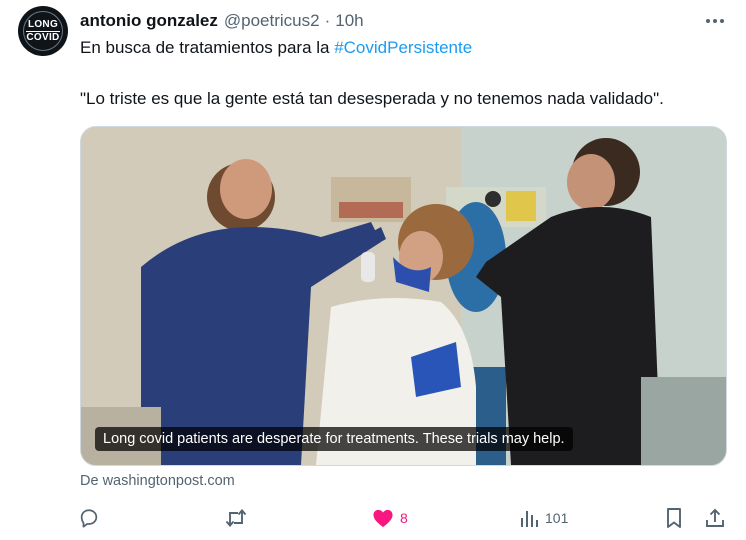 The height and width of the screenshot is (540, 746). I want to click on reply-icon, so click(89, 518).